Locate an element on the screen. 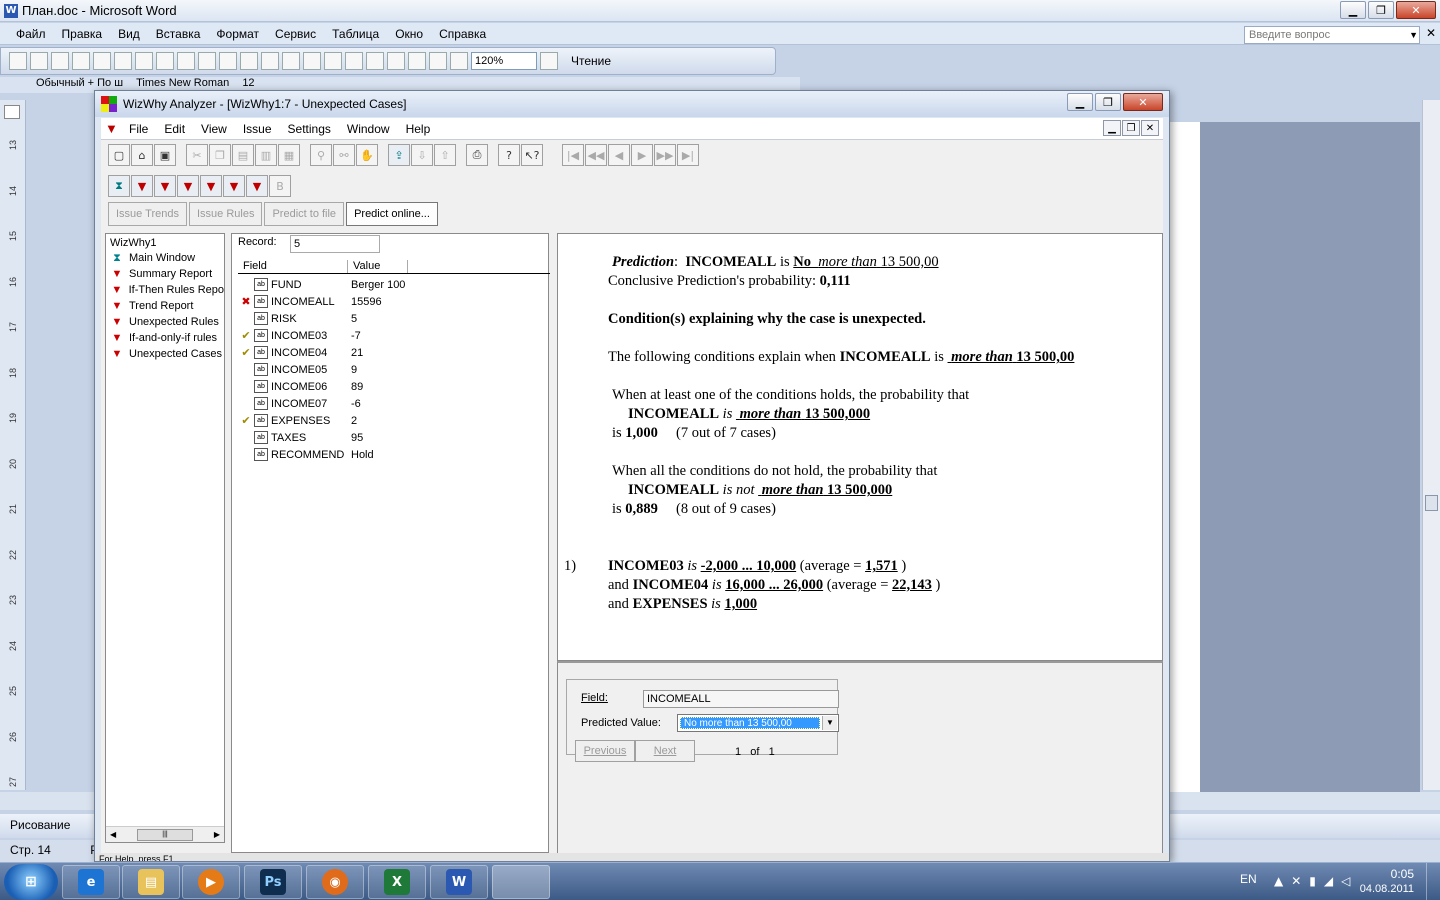 The width and height of the screenshot is (1440, 900). select-all-icon: ▦ is located at coordinates (289, 155).